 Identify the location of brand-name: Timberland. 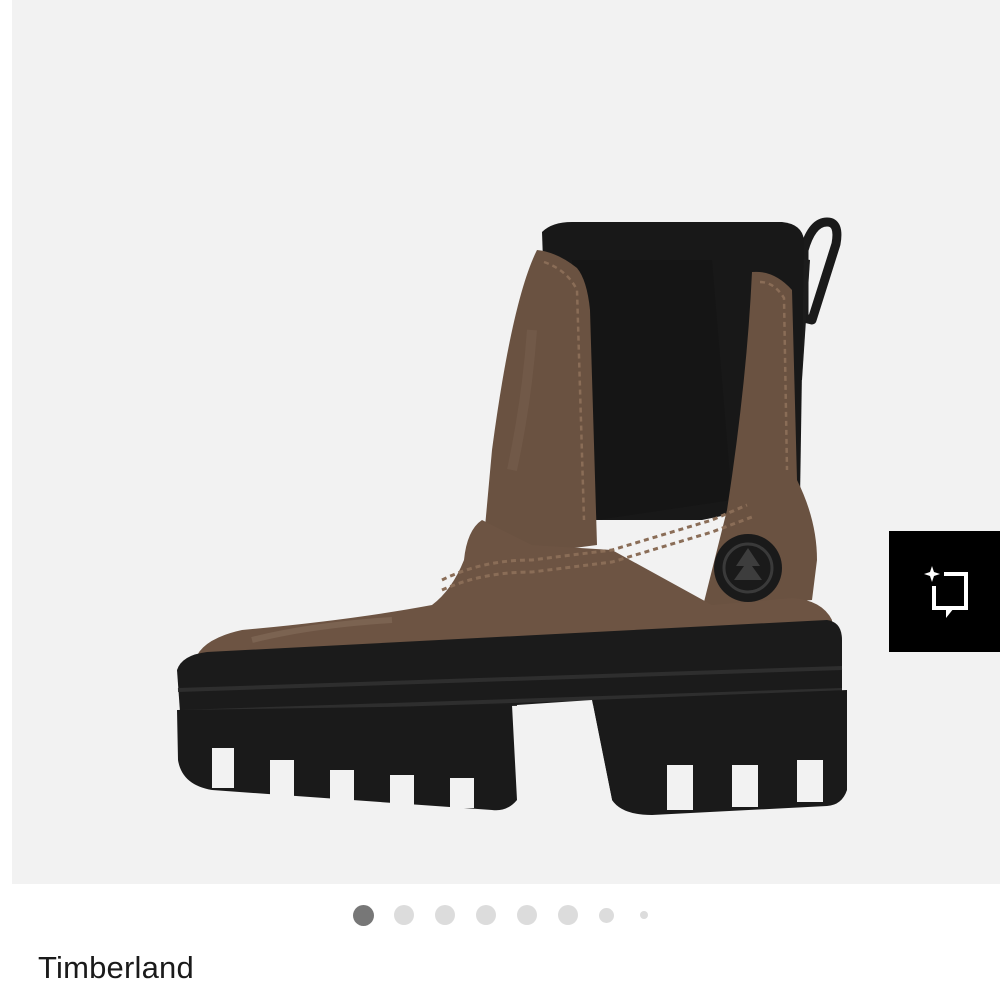
(116, 968).